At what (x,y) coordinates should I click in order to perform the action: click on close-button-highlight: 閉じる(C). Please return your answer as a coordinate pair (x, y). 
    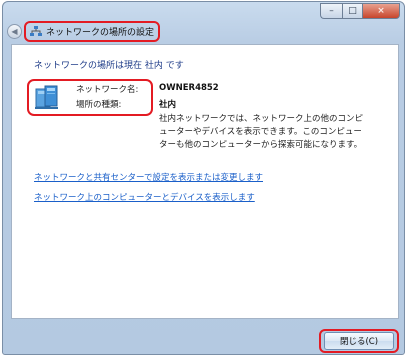
    Looking at the image, I should click on (359, 341).